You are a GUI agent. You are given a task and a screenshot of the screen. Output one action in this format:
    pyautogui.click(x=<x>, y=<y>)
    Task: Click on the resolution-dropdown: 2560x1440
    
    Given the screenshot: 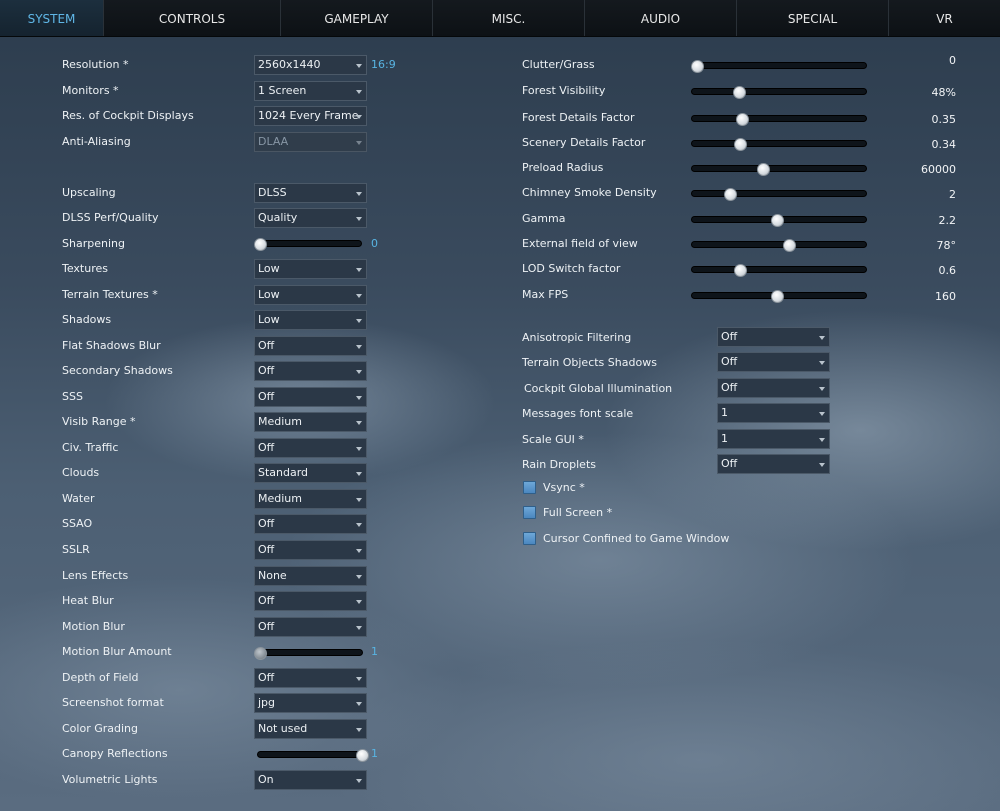 What is the action you would take?
    pyautogui.click(x=310, y=65)
    